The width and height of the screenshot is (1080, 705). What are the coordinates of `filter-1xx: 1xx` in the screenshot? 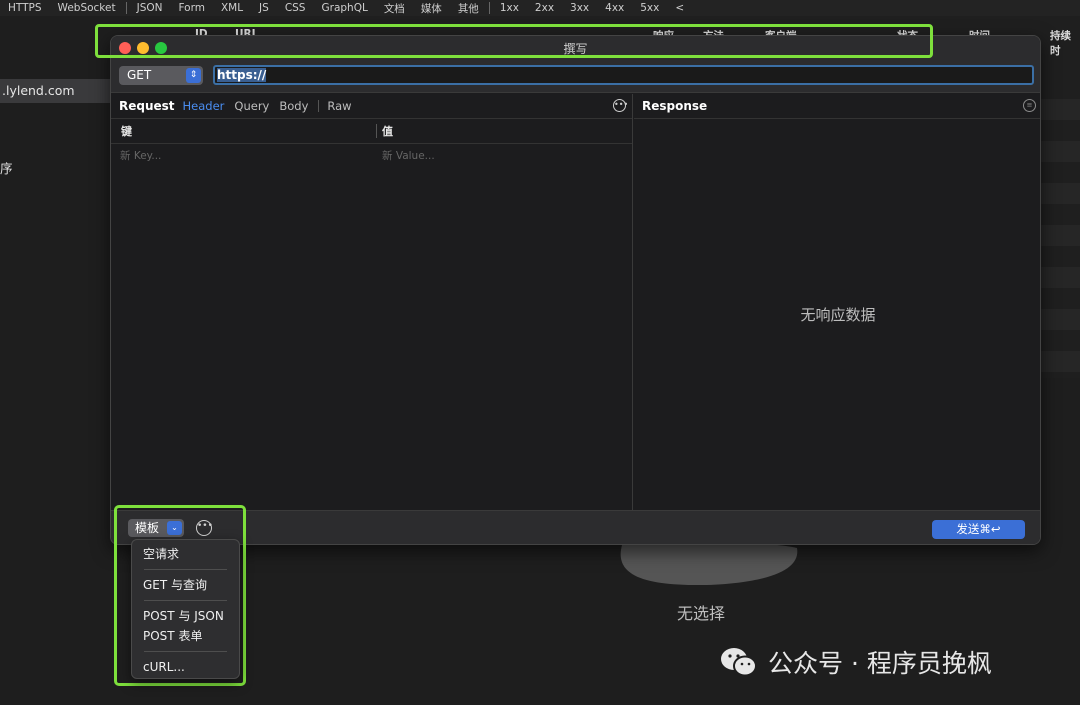 It's located at (509, 8).